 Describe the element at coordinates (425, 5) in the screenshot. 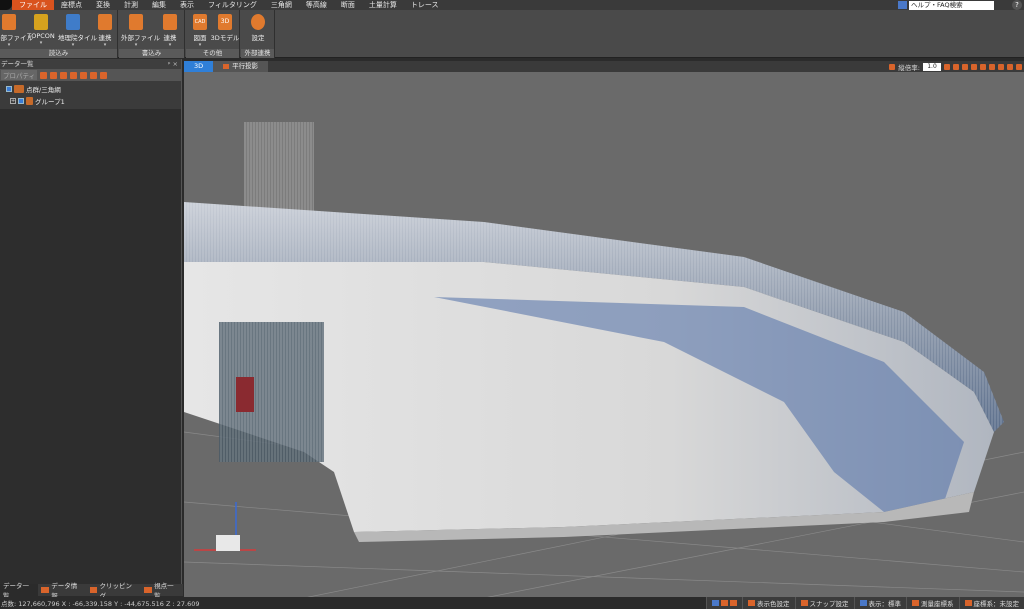

I see `menu-trace: トレース` at that location.